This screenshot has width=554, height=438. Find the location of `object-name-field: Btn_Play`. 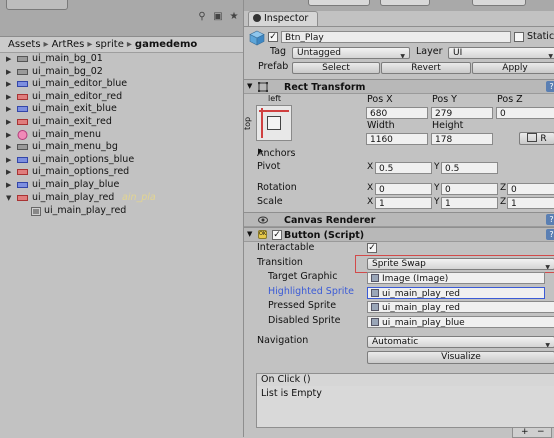

object-name-field: Btn_Play is located at coordinates (396, 37).